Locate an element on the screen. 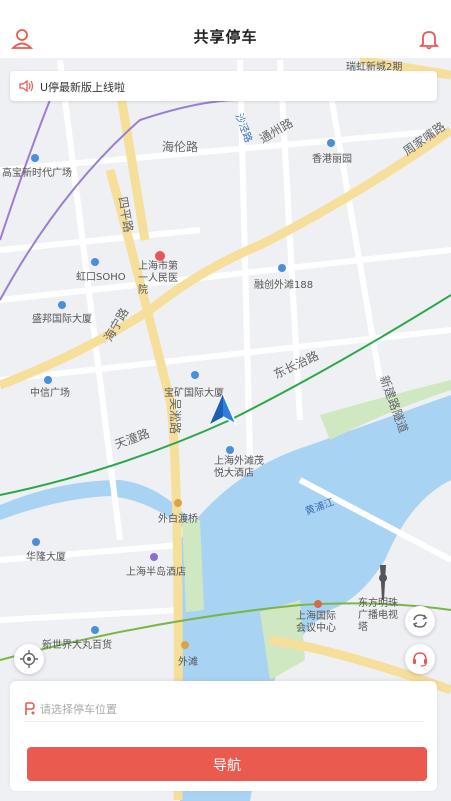  navigation-arrow-icon is located at coordinates (223, 409).